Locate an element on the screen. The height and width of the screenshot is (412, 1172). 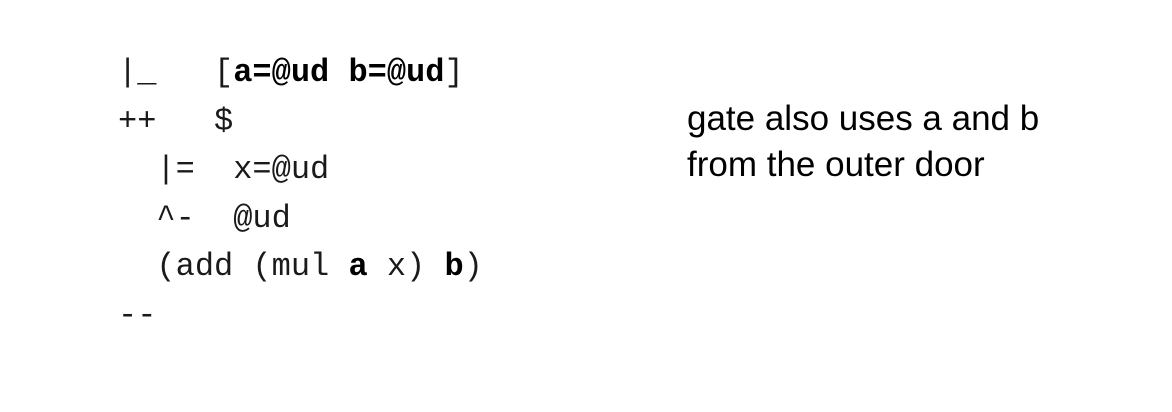
code-token: |_ [ is located at coordinates (176, 72).